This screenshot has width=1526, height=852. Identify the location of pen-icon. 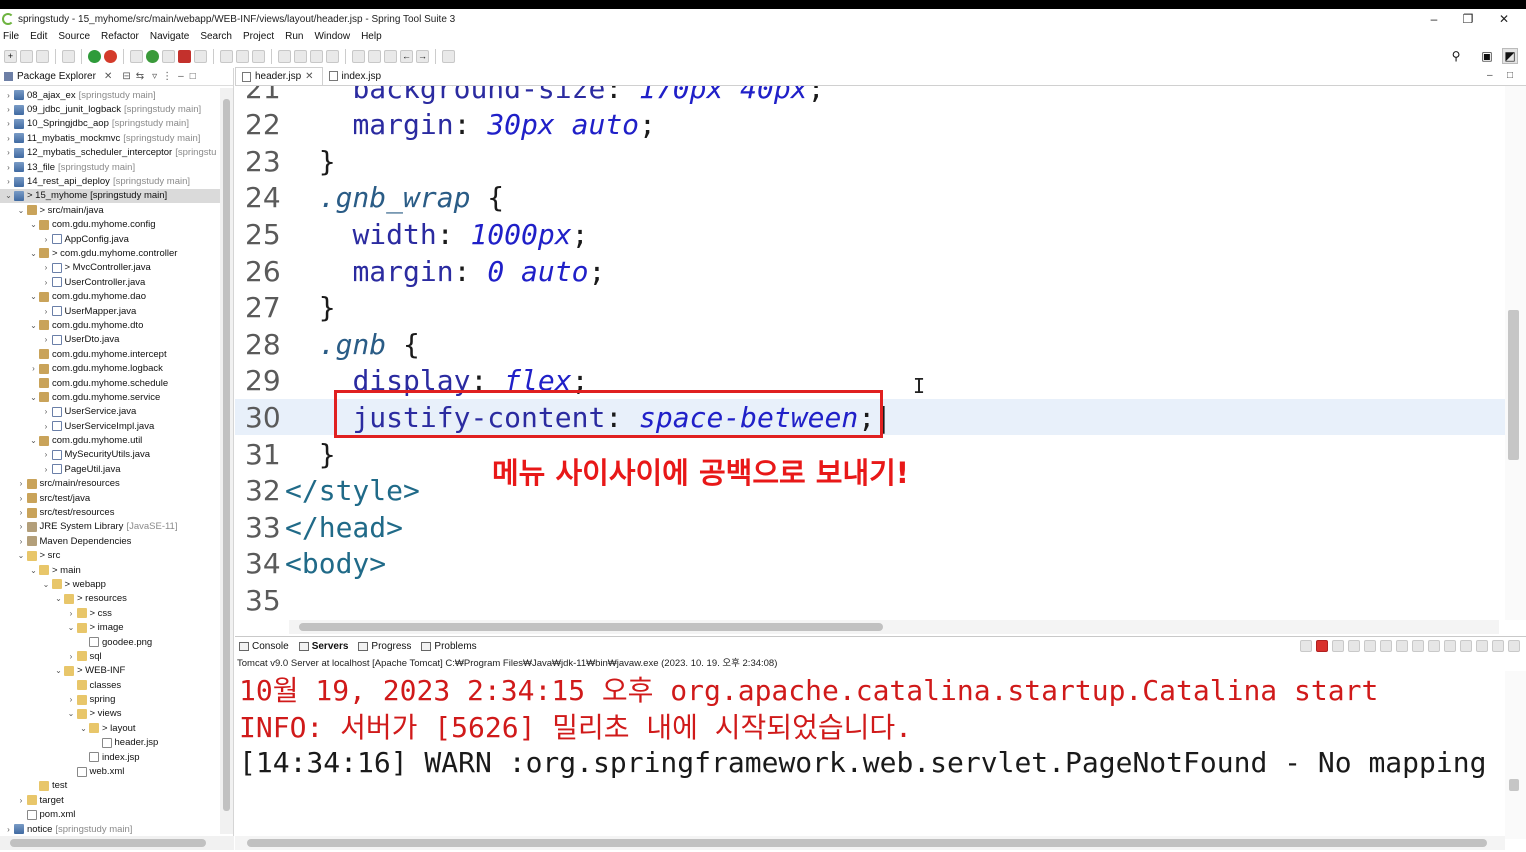
(316, 56).